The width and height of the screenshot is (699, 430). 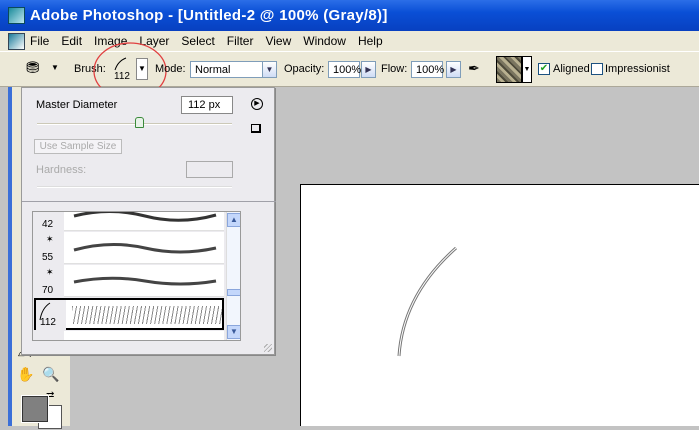 What do you see at coordinates (509, 69) in the screenshot?
I see `pattern-swatch` at bounding box center [509, 69].